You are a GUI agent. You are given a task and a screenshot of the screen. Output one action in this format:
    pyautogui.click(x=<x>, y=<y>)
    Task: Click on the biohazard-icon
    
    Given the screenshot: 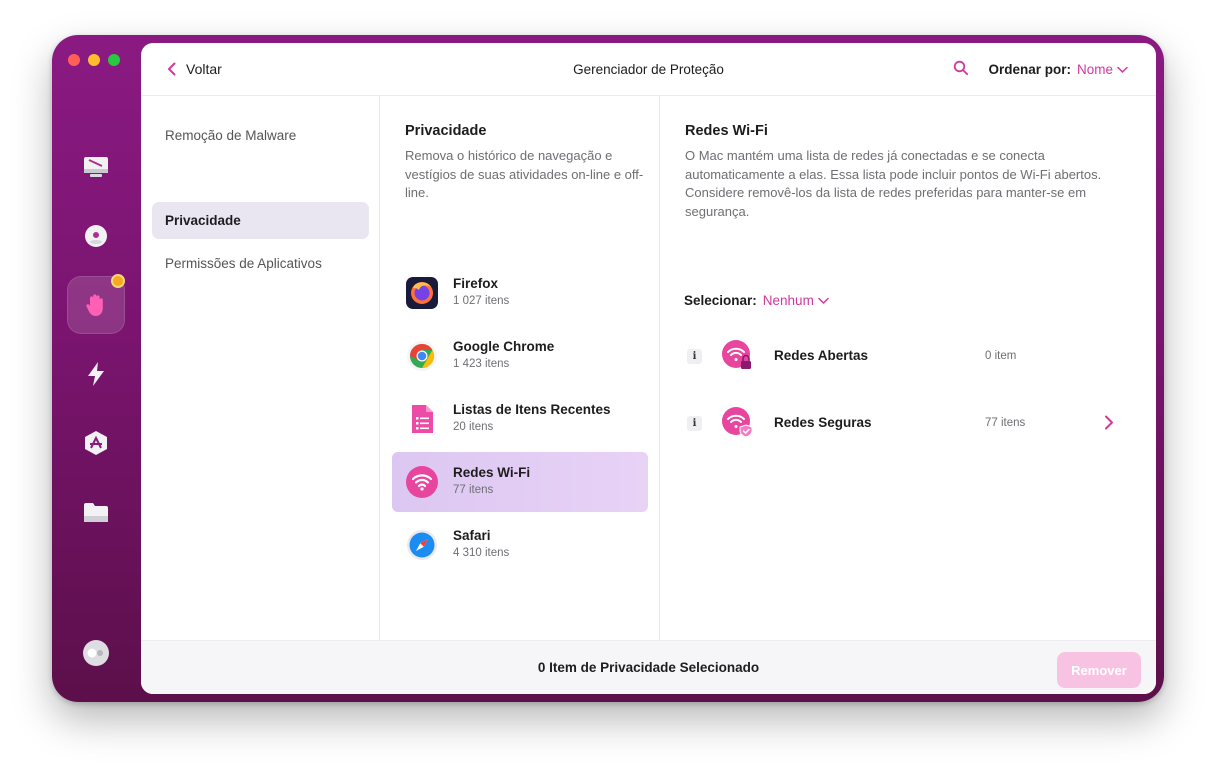 What is the action you would take?
    pyautogui.click(x=96, y=236)
    